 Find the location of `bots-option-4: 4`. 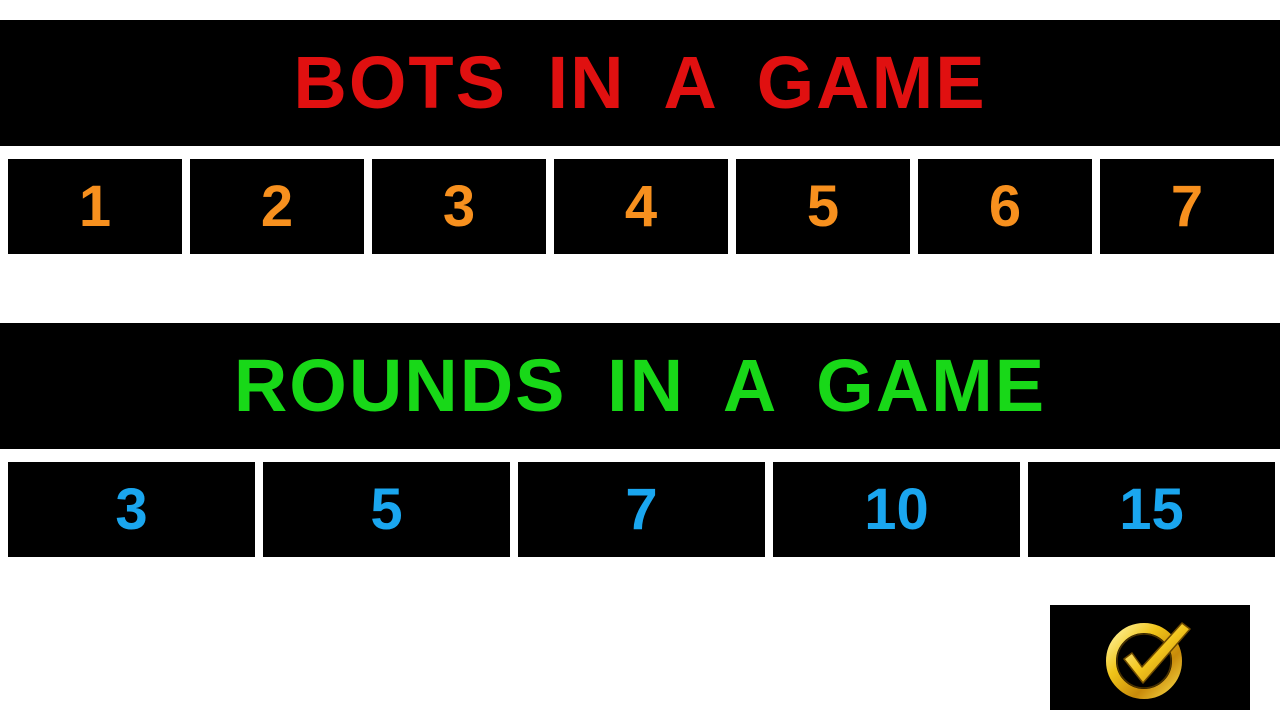

bots-option-4: 4 is located at coordinates (641, 206).